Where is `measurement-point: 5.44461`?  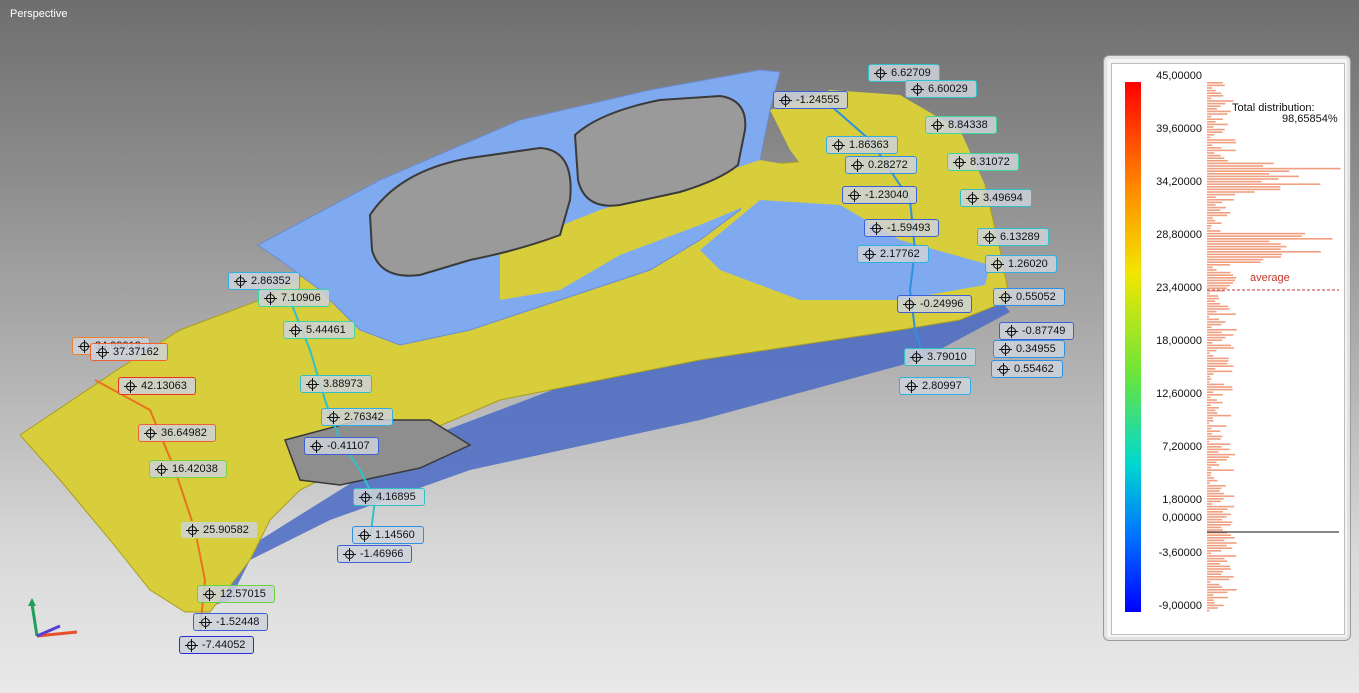
measurement-point: 5.44461 is located at coordinates (319, 330).